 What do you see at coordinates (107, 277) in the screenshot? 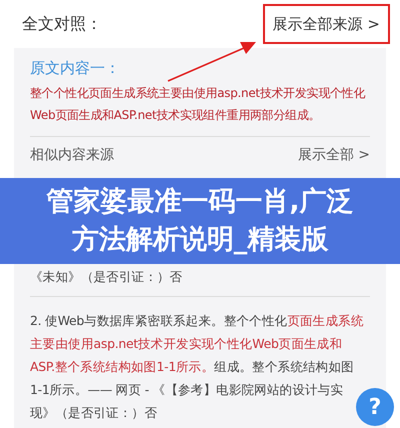
I see `source-text: 《未知》（是否引证：）否` at bounding box center [107, 277].